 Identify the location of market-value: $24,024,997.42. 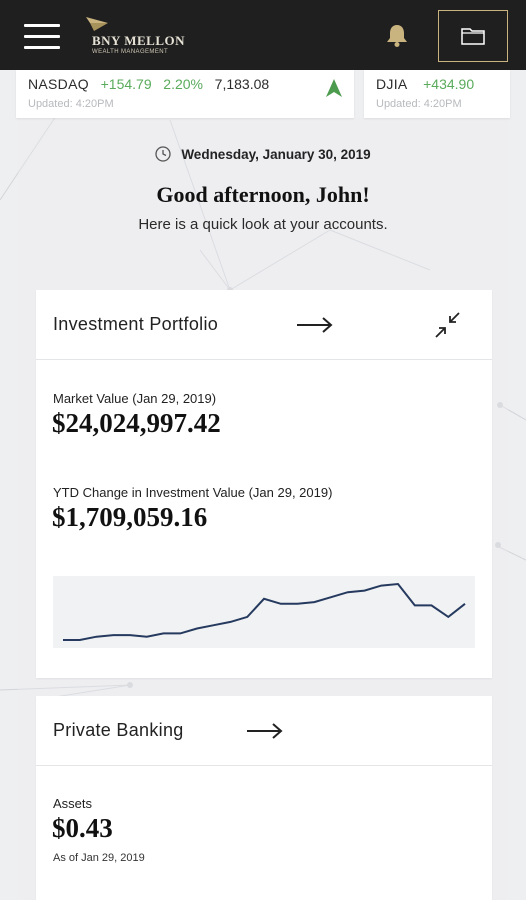
(136, 423).